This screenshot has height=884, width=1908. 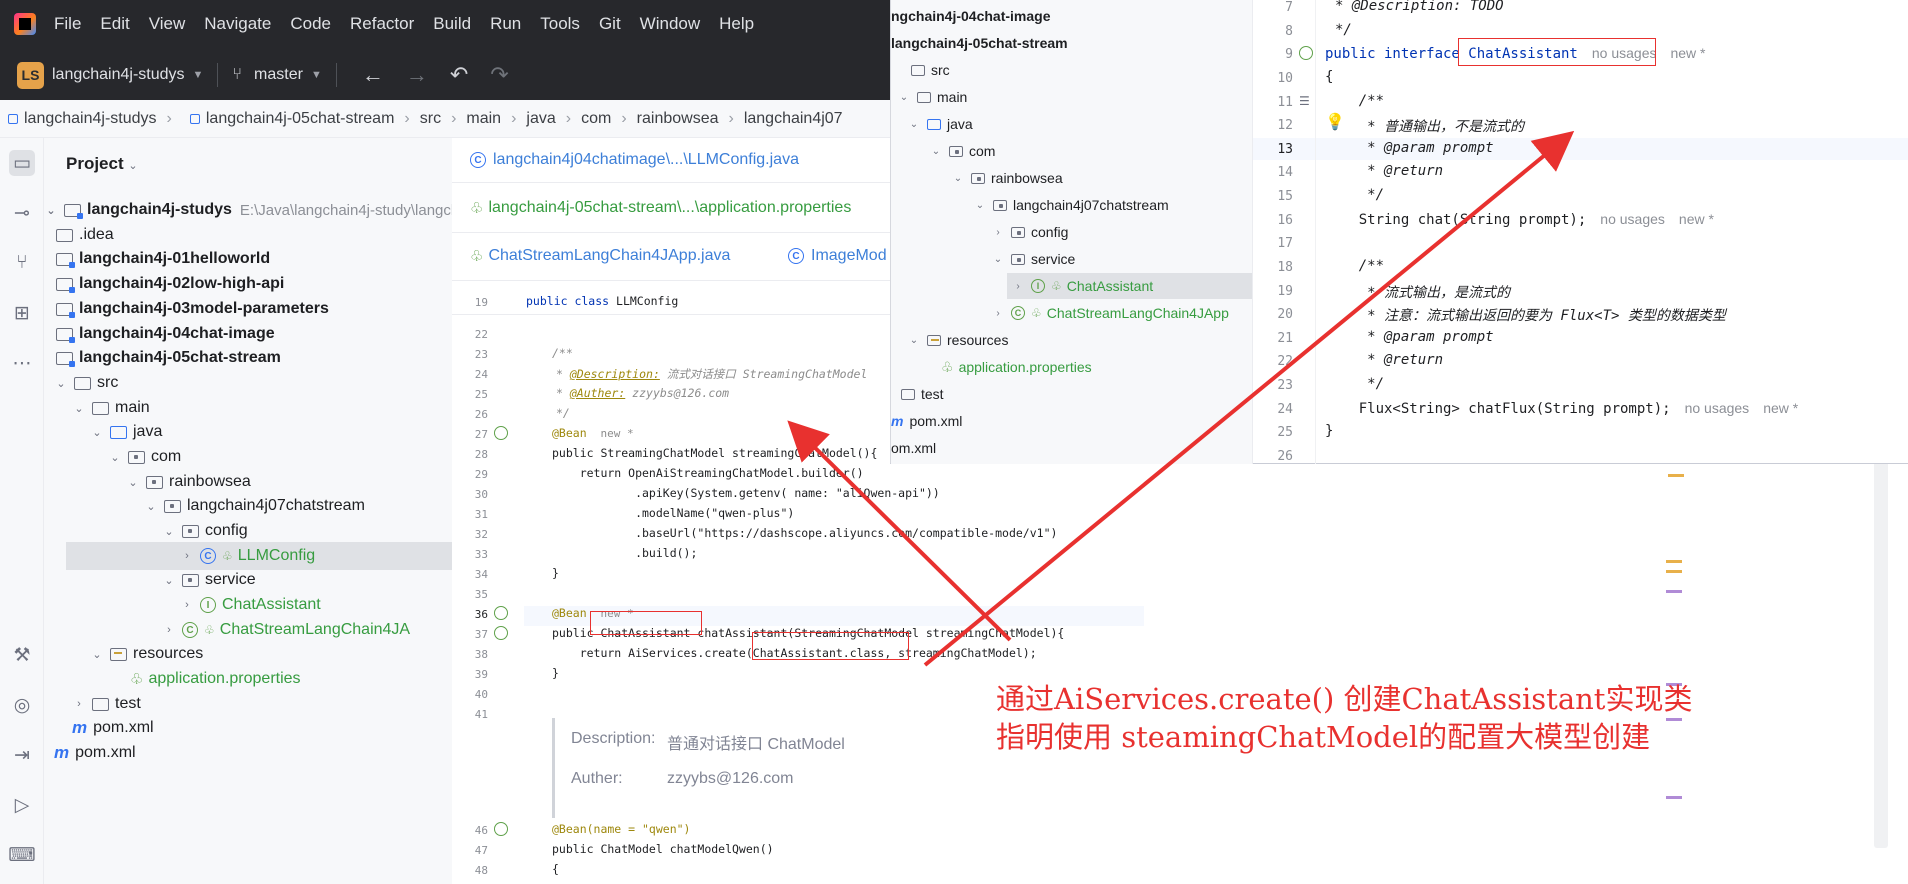 I want to click on more-icon: ⋯, so click(x=22, y=363).